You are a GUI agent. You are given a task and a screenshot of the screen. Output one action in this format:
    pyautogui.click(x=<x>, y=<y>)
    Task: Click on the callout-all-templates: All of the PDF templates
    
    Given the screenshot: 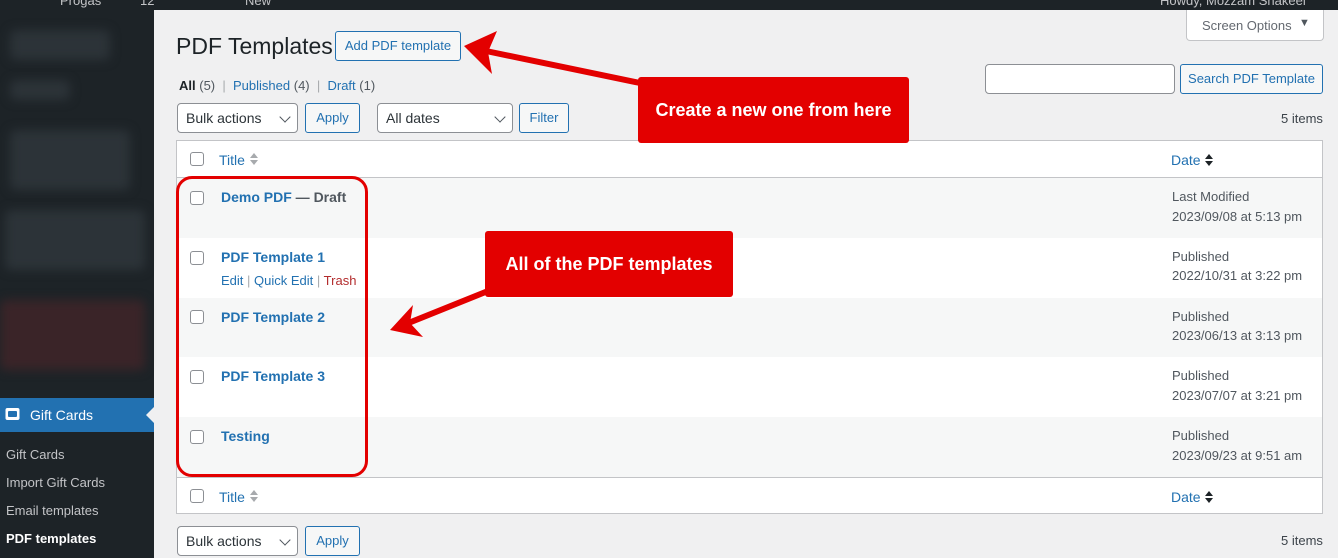 What is the action you would take?
    pyautogui.click(x=609, y=264)
    